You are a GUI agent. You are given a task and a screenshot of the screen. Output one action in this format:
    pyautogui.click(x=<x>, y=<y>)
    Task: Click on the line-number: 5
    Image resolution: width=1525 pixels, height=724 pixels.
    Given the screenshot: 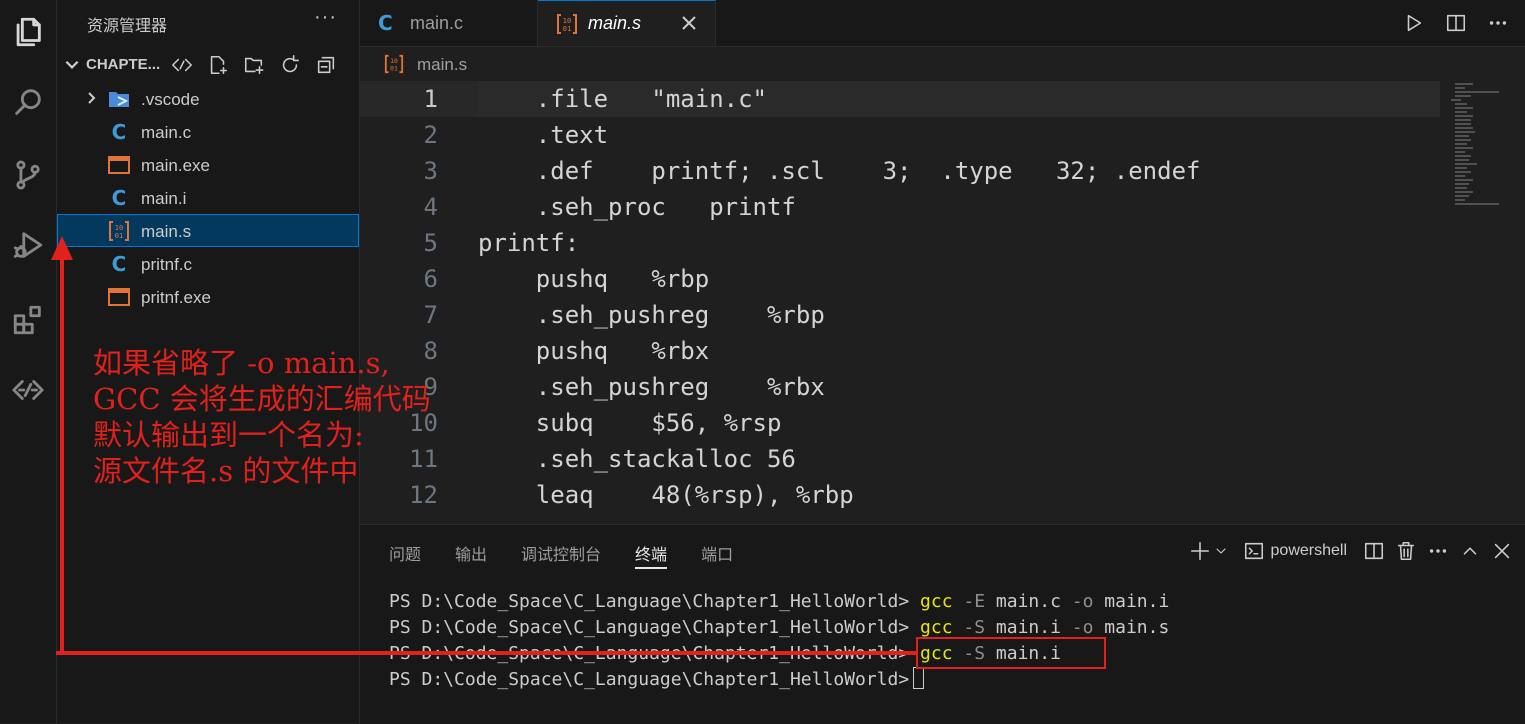 What is the action you would take?
    pyautogui.click(x=430, y=243)
    